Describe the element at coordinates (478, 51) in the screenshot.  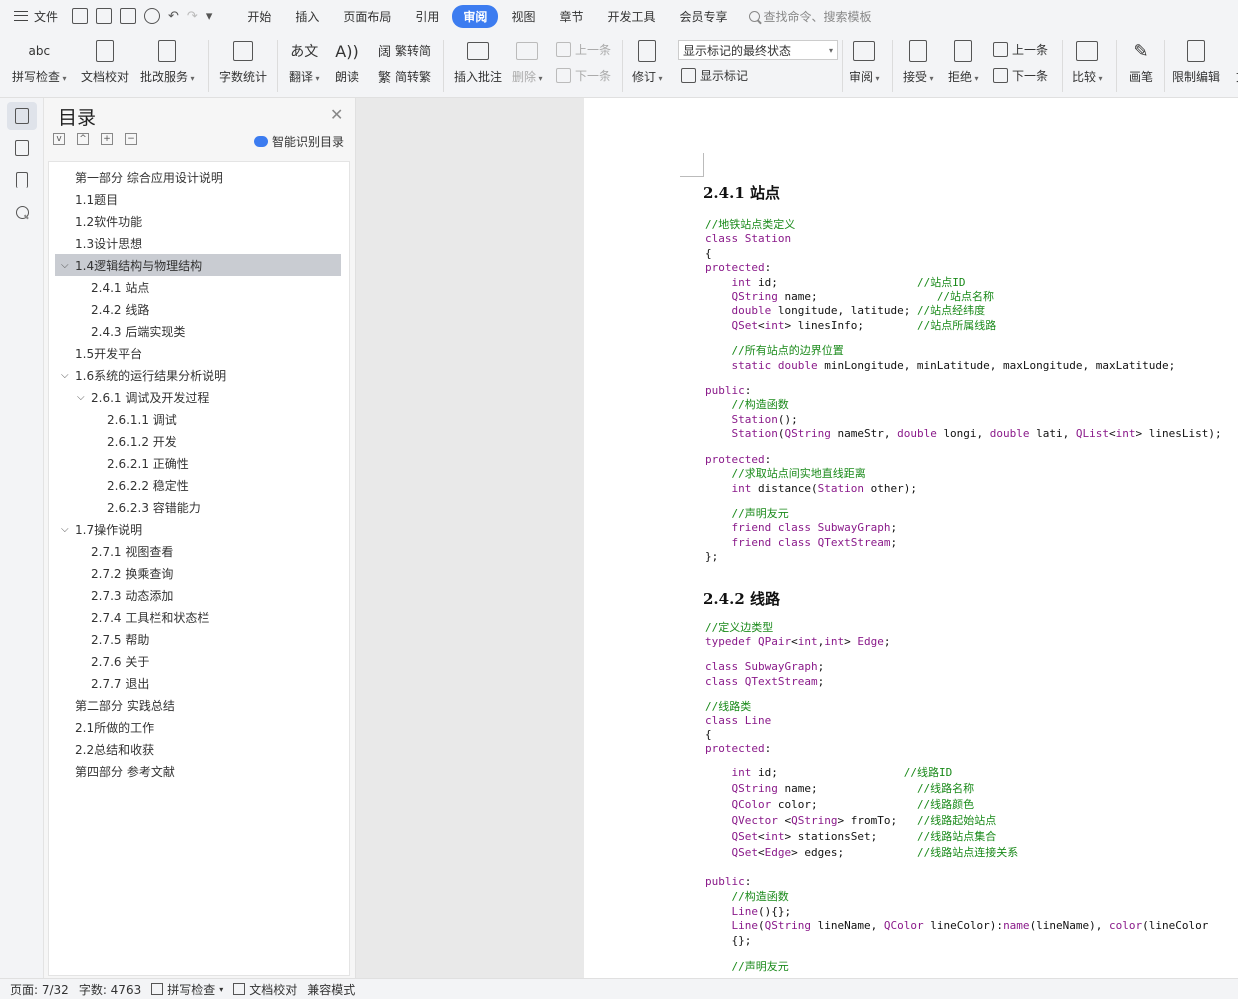
I see `insert-comment-icon` at that location.